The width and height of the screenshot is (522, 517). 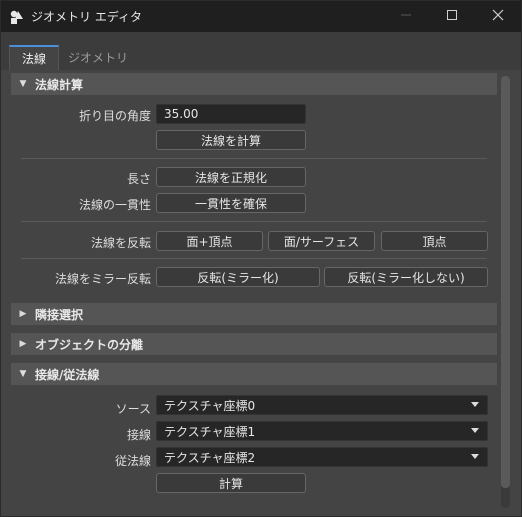 I want to click on source-select-value: テクスチャ座標0, so click(x=210, y=405).